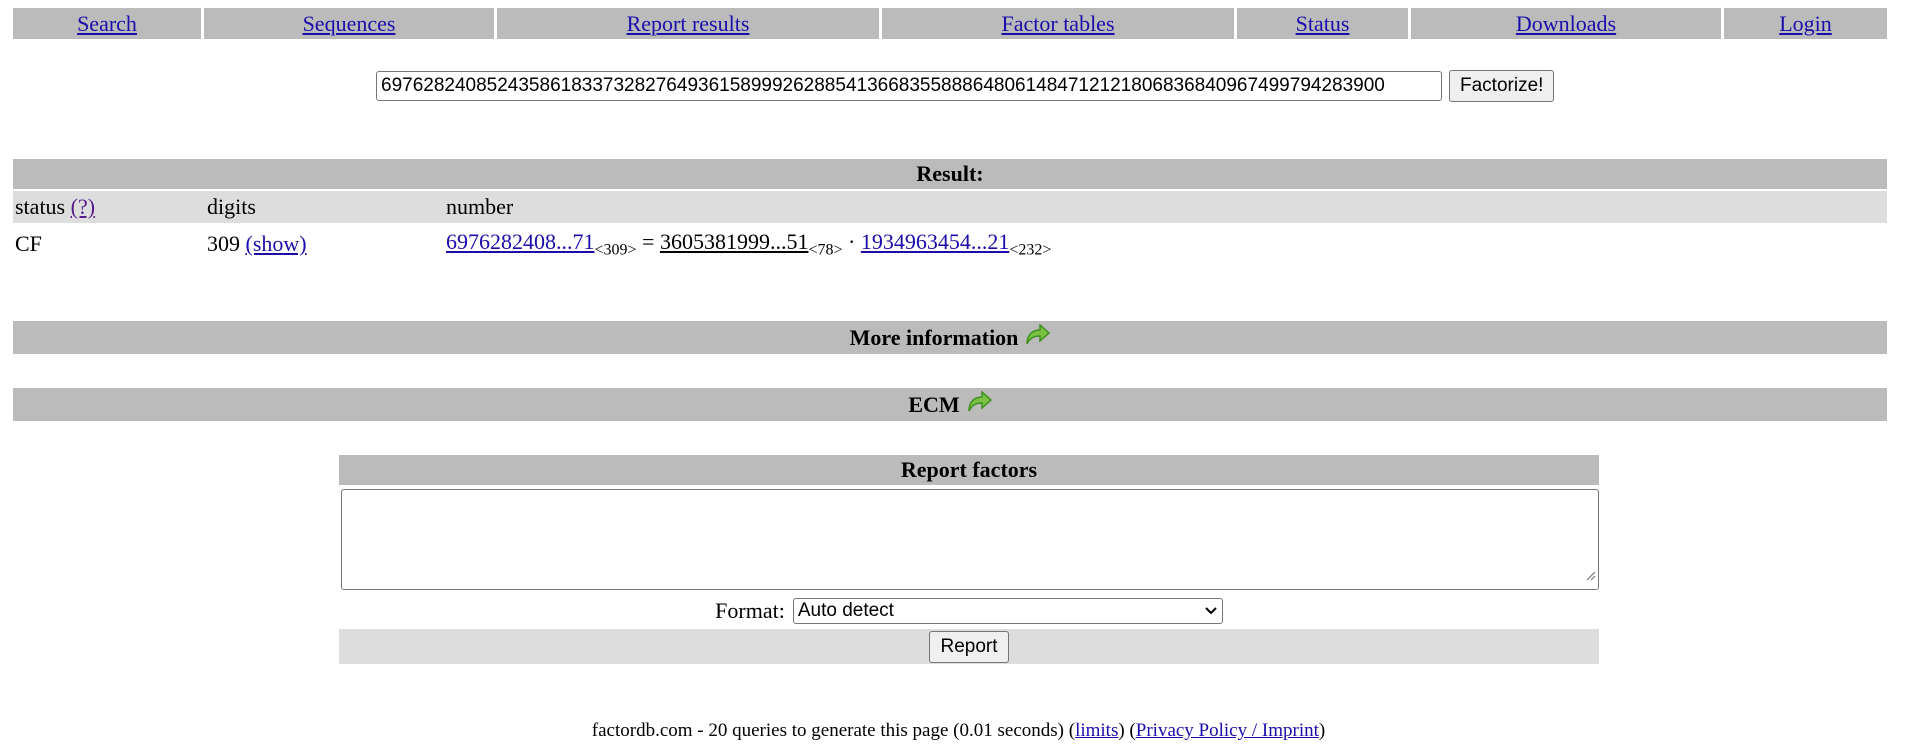  I want to click on privacy-link: Privacy Policy / Imprint, so click(1227, 730).